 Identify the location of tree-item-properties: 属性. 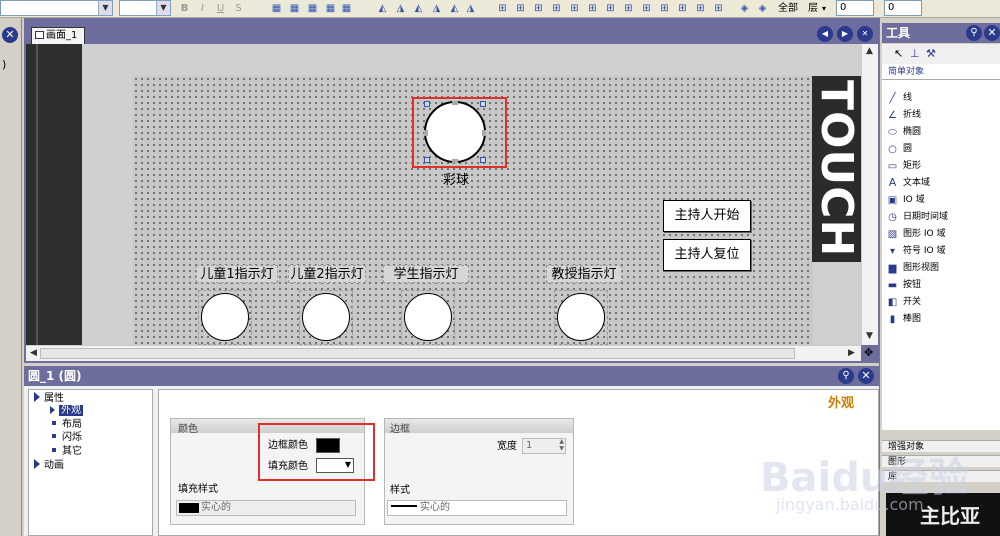
(49, 398).